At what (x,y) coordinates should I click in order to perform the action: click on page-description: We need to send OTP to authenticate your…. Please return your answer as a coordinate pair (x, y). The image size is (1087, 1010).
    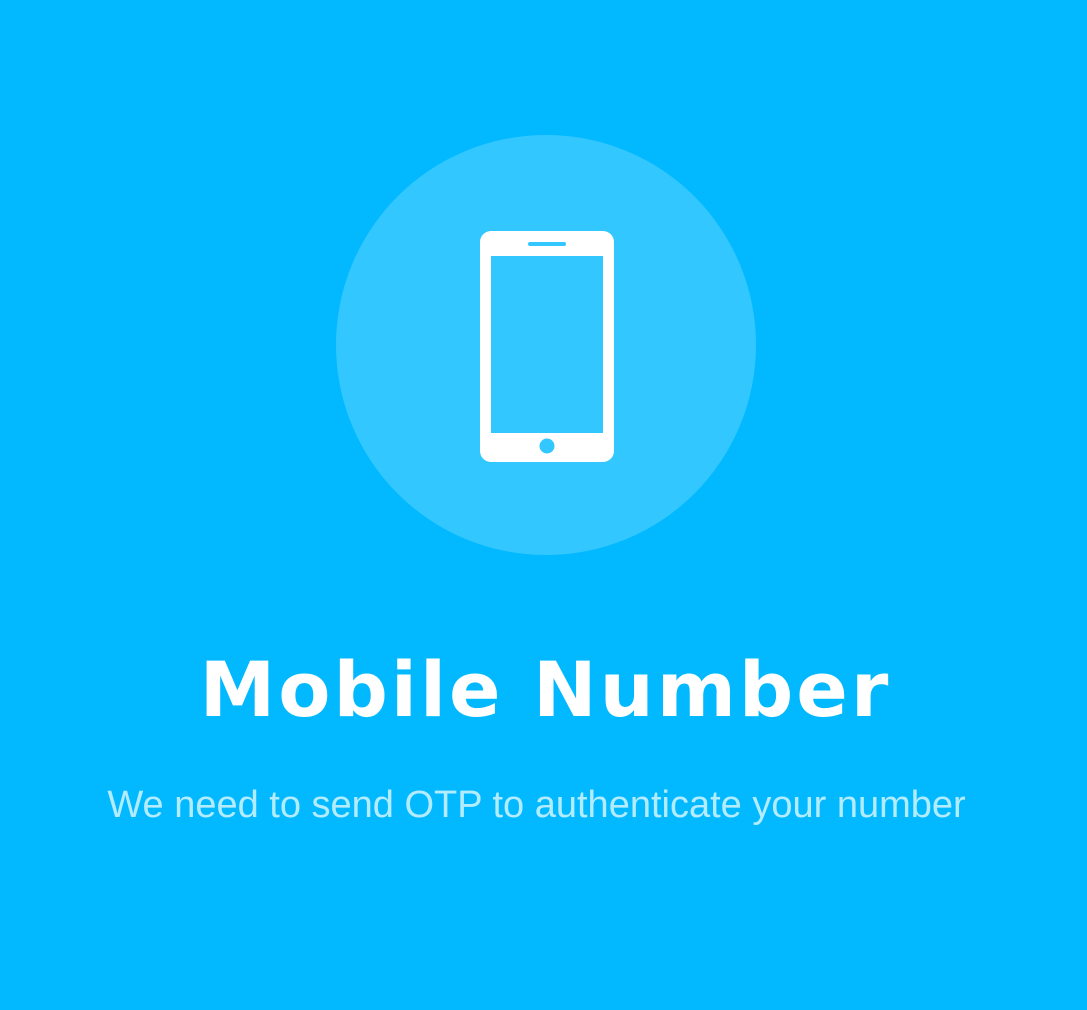
    Looking at the image, I should click on (536, 805).